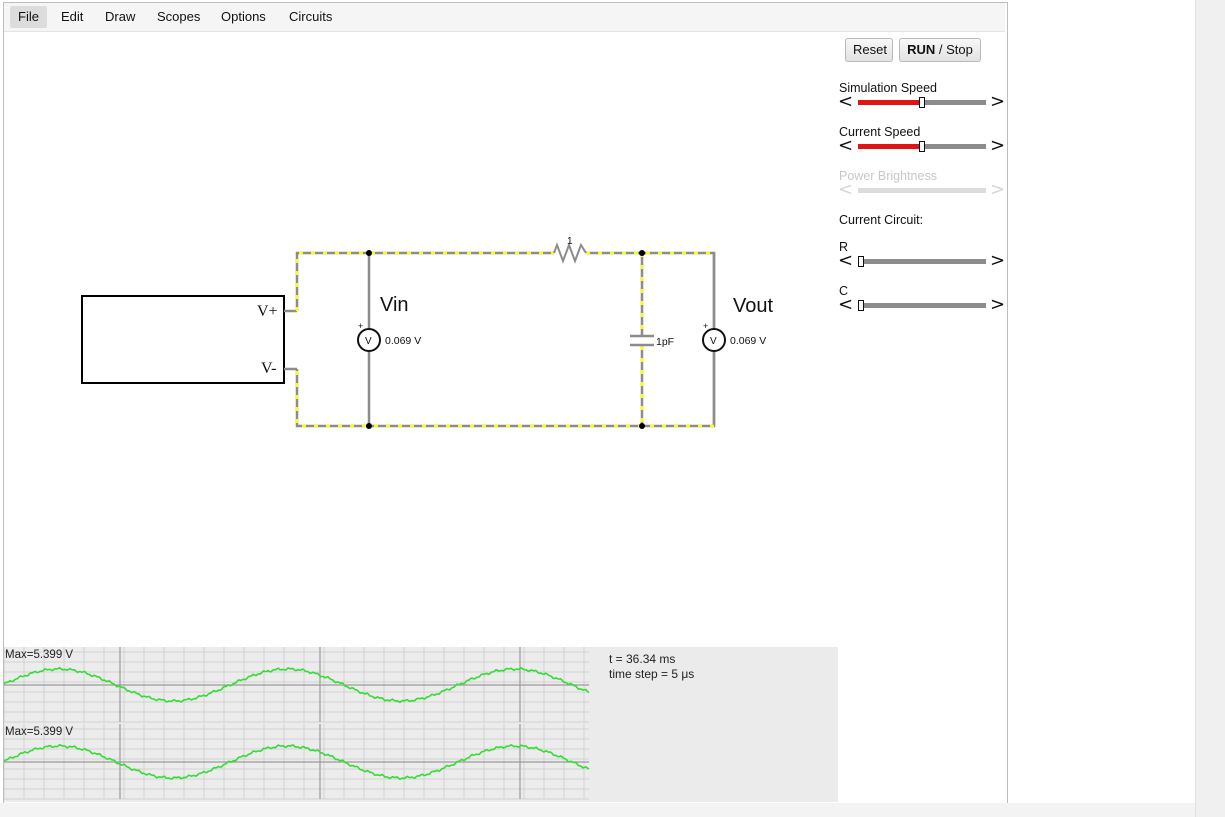  What do you see at coordinates (713, 341) in the screenshot?
I see `vout-meter-symbol: V` at bounding box center [713, 341].